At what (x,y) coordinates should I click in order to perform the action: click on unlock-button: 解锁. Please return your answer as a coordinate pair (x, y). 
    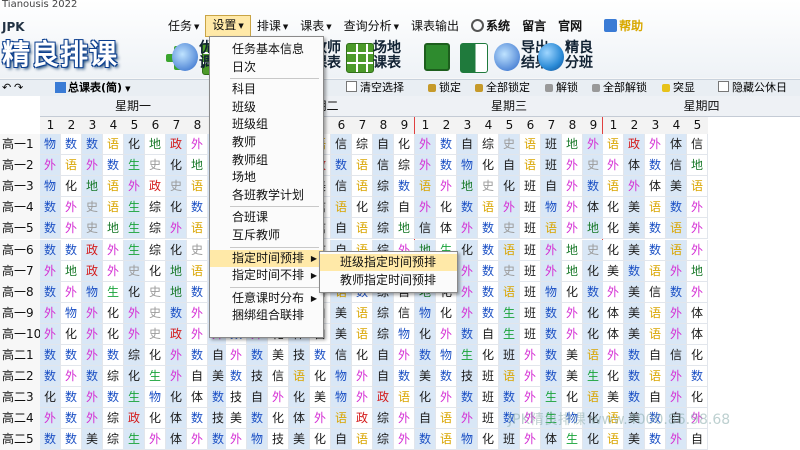
    Looking at the image, I should click on (561, 88).